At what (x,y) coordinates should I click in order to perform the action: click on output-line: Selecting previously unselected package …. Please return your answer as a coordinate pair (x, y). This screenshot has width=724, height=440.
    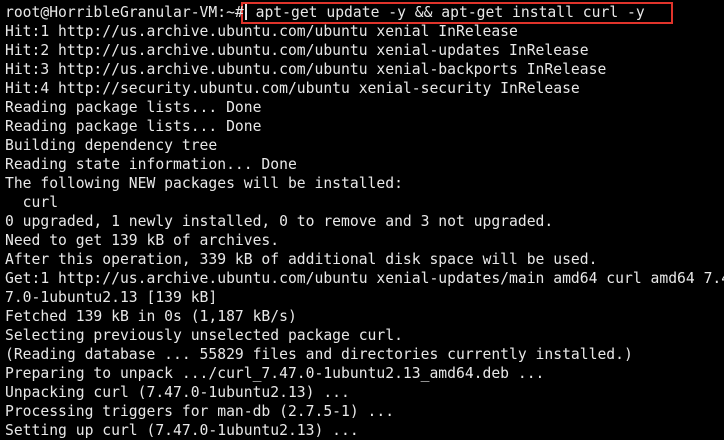
    Looking at the image, I should click on (204, 335).